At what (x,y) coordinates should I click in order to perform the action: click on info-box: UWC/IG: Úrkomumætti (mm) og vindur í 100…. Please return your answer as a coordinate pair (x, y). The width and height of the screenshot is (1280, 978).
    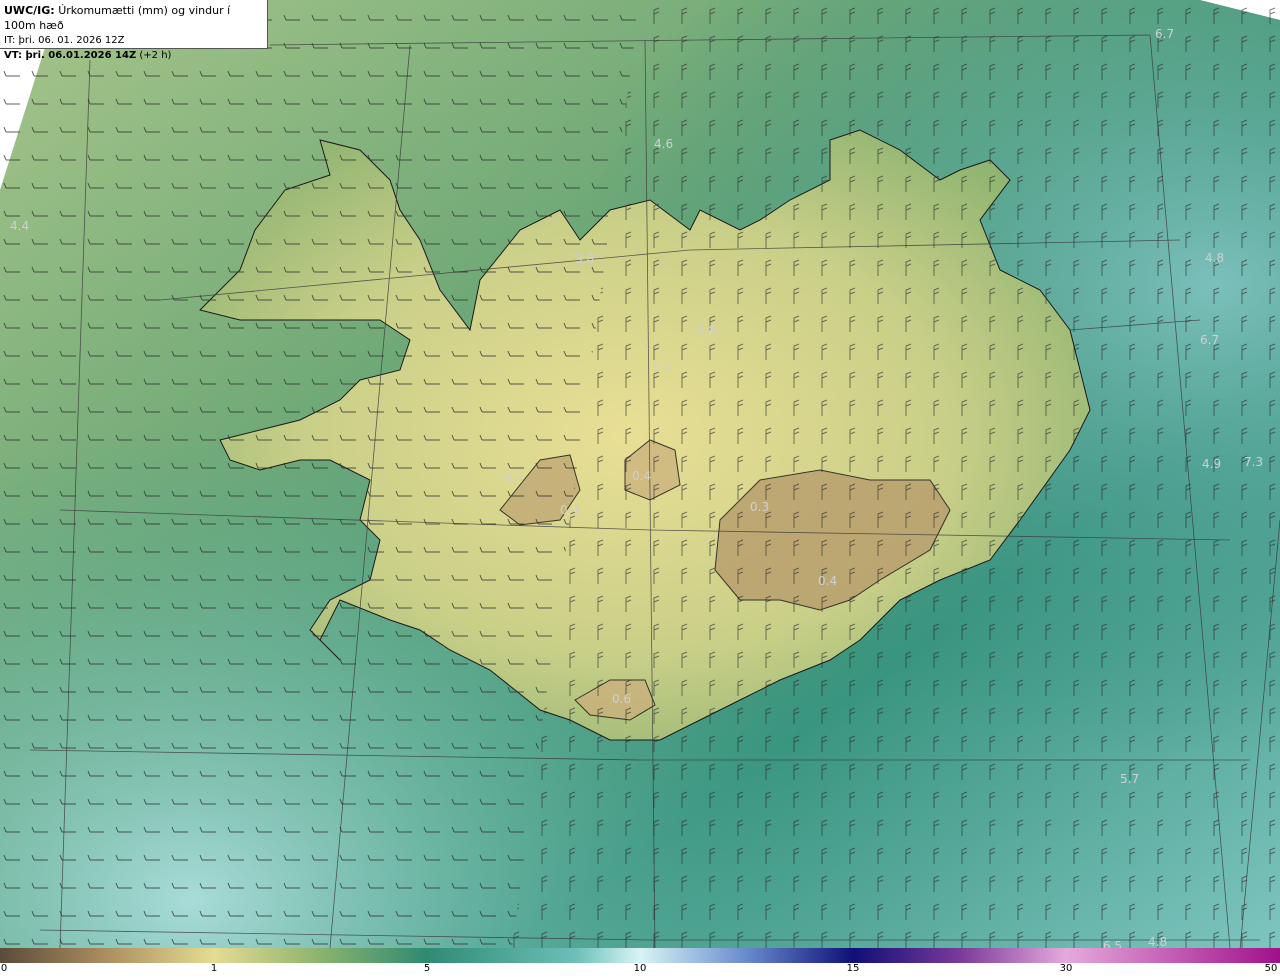
    Looking at the image, I should click on (134, 30).